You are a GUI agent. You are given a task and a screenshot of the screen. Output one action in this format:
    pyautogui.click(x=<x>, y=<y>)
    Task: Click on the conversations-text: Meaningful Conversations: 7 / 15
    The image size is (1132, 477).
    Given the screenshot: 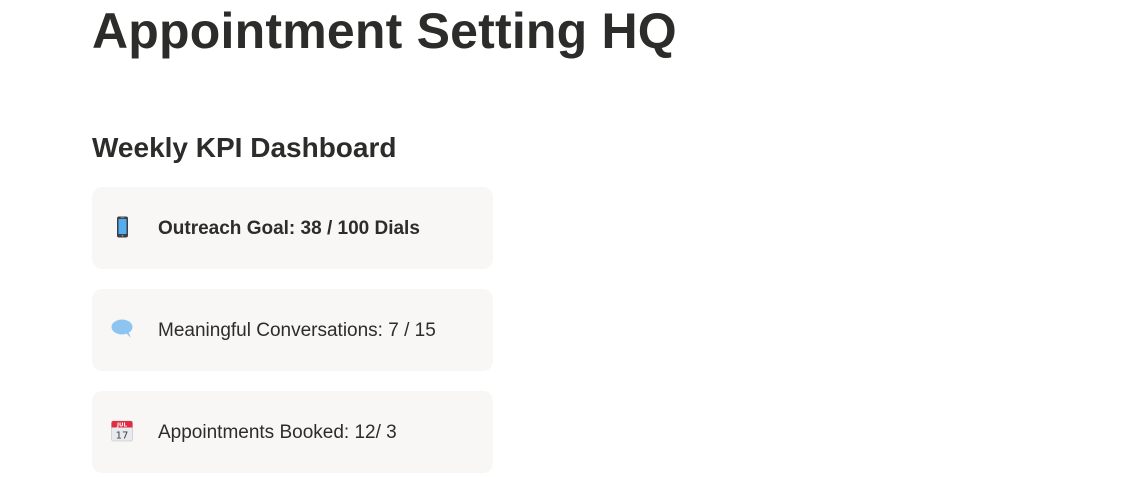 What is the action you would take?
    pyautogui.click(x=297, y=330)
    